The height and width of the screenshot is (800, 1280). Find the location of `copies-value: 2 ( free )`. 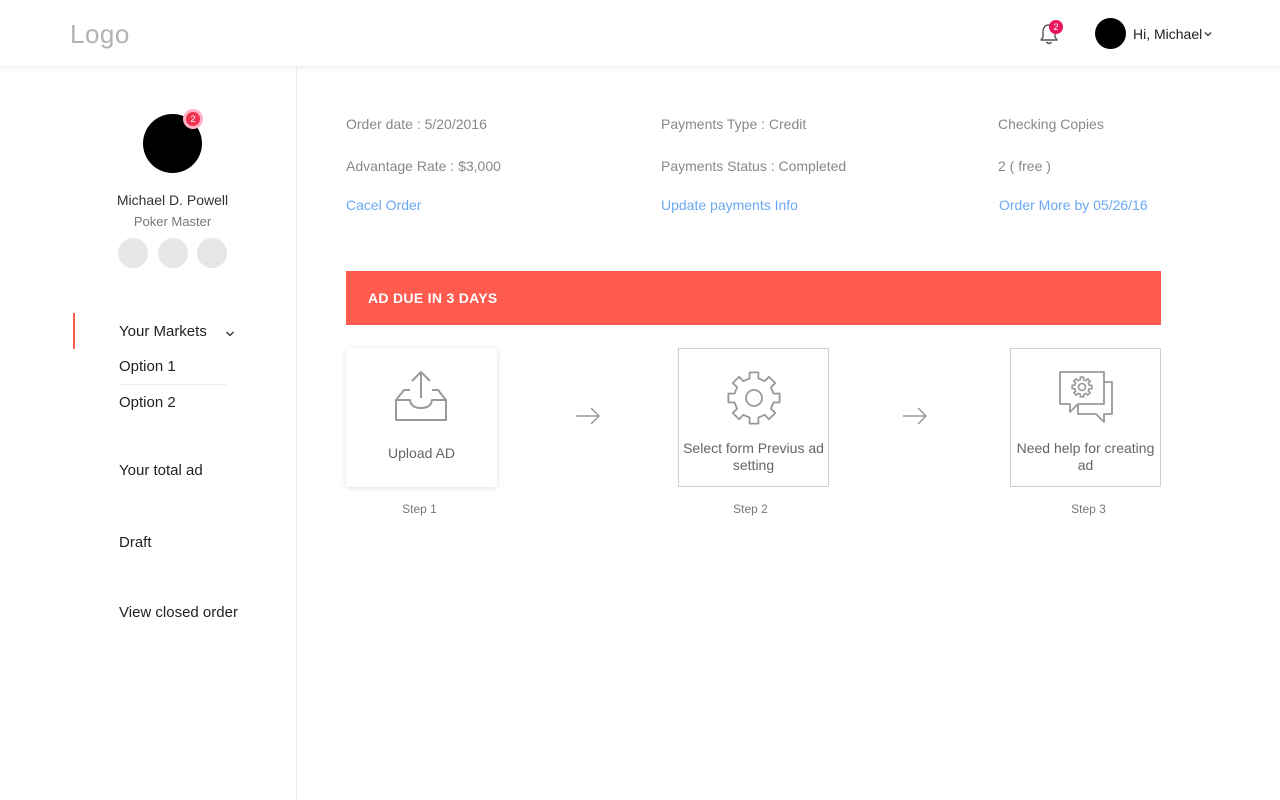

copies-value: 2 ( free ) is located at coordinates (1024, 166).